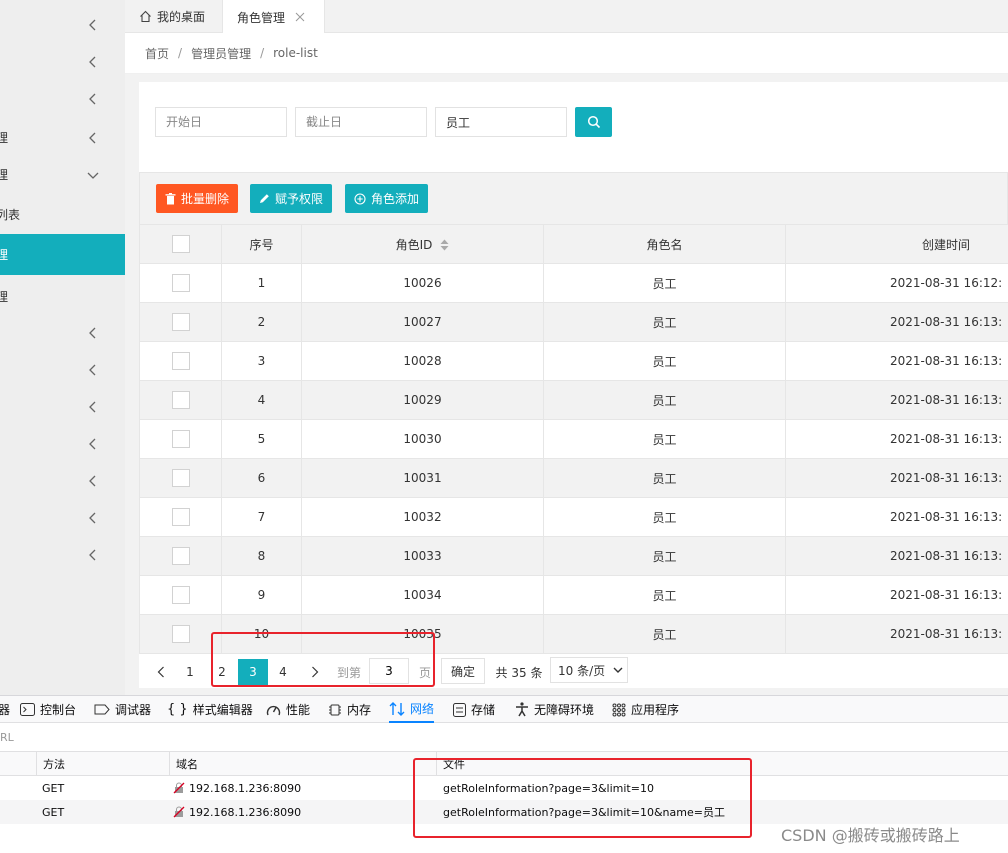 The image size is (1008, 853). Describe the element at coordinates (288, 709) in the screenshot. I see `devtools-tab-performance: 性能` at that location.